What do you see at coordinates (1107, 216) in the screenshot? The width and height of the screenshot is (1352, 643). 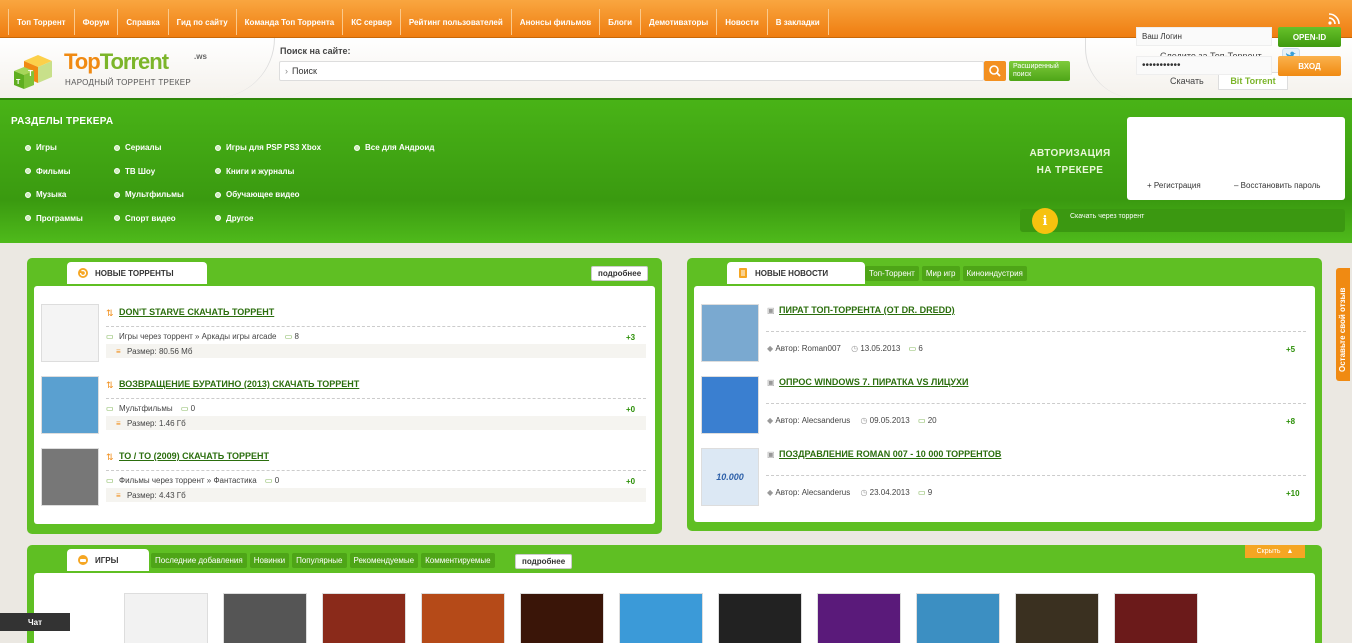 I see `info-text: Скачать через торрент` at bounding box center [1107, 216].